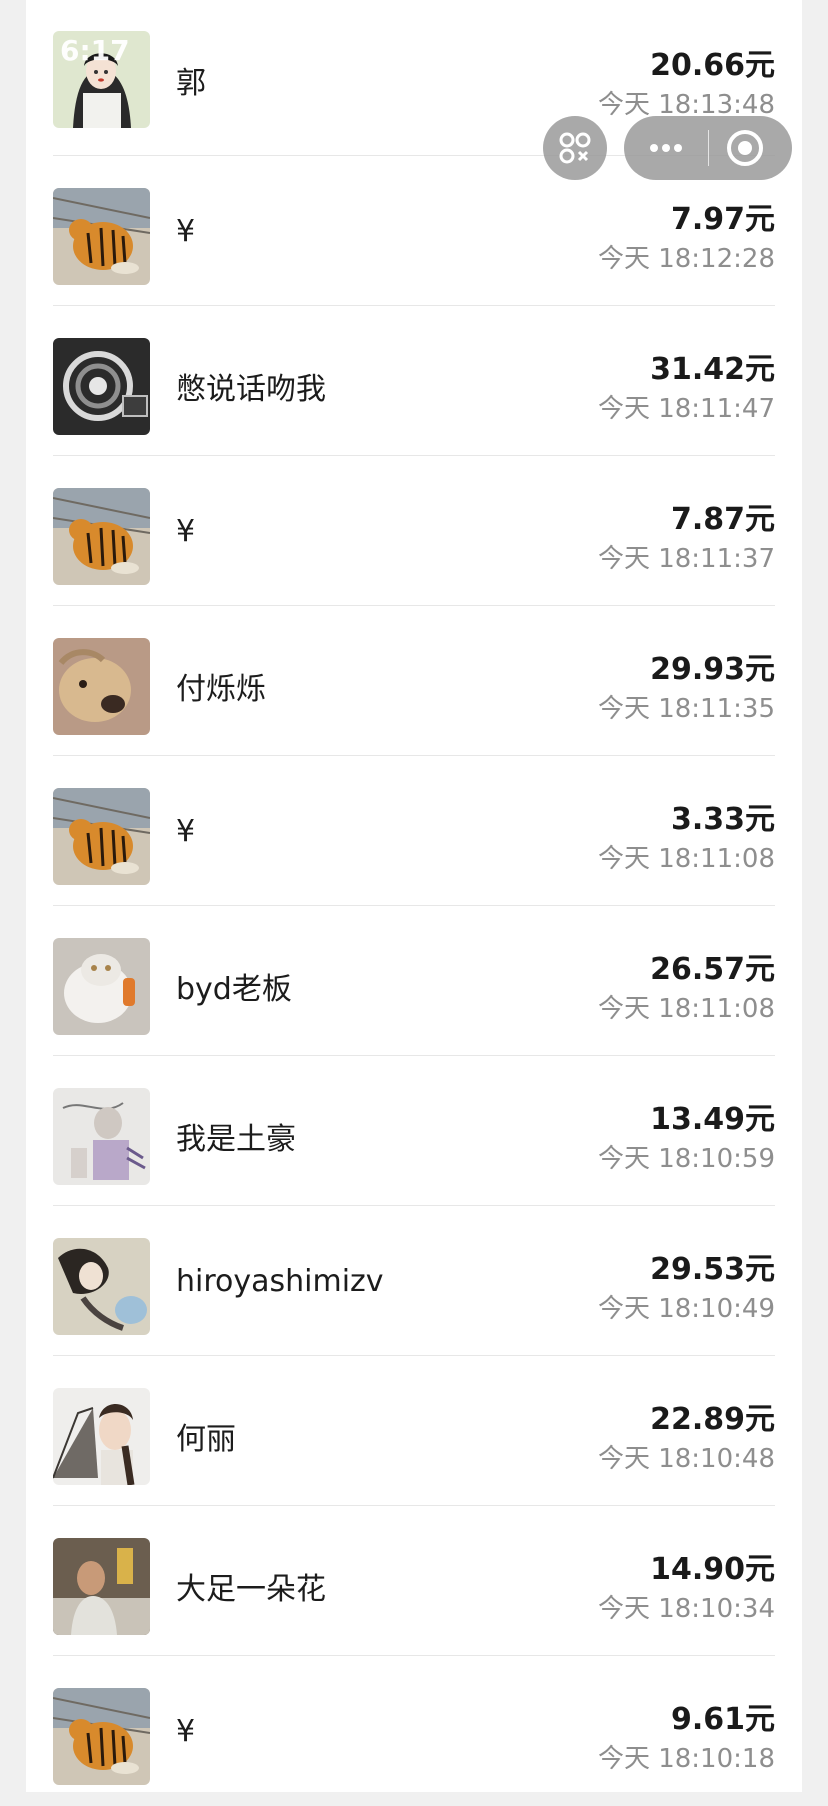 This screenshot has width=828, height=1806. I want to click on payer-name: byd老板, so click(234, 989).